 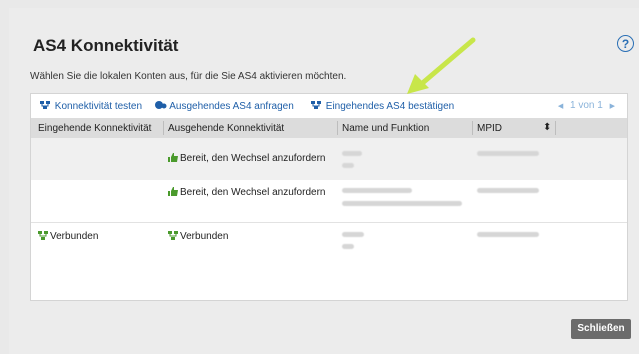 What do you see at coordinates (98, 106) in the screenshot?
I see `test-connectivity-label: Konnektivität testen` at bounding box center [98, 106].